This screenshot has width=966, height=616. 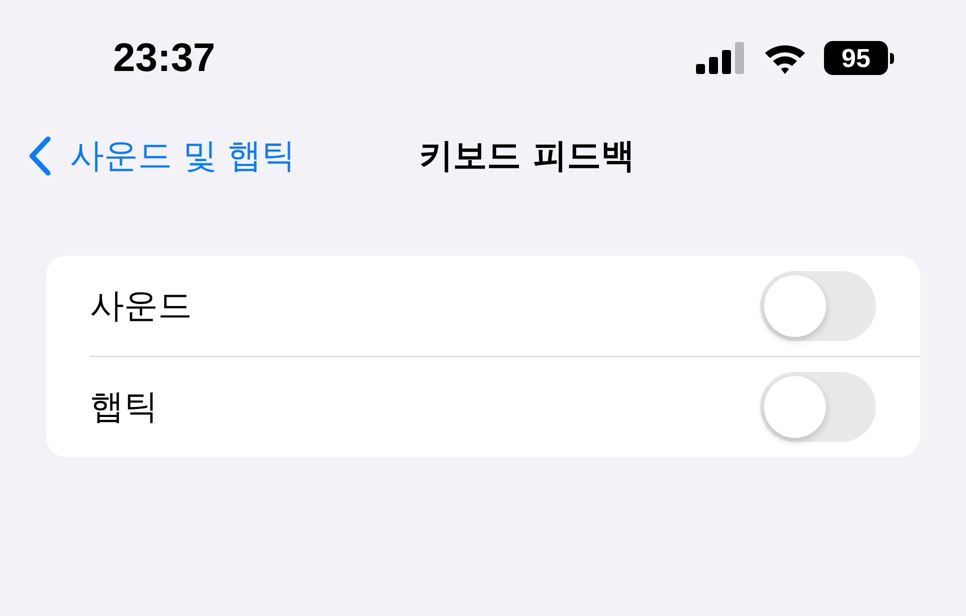 What do you see at coordinates (141, 306) in the screenshot?
I see `setting-label: 사운드` at bounding box center [141, 306].